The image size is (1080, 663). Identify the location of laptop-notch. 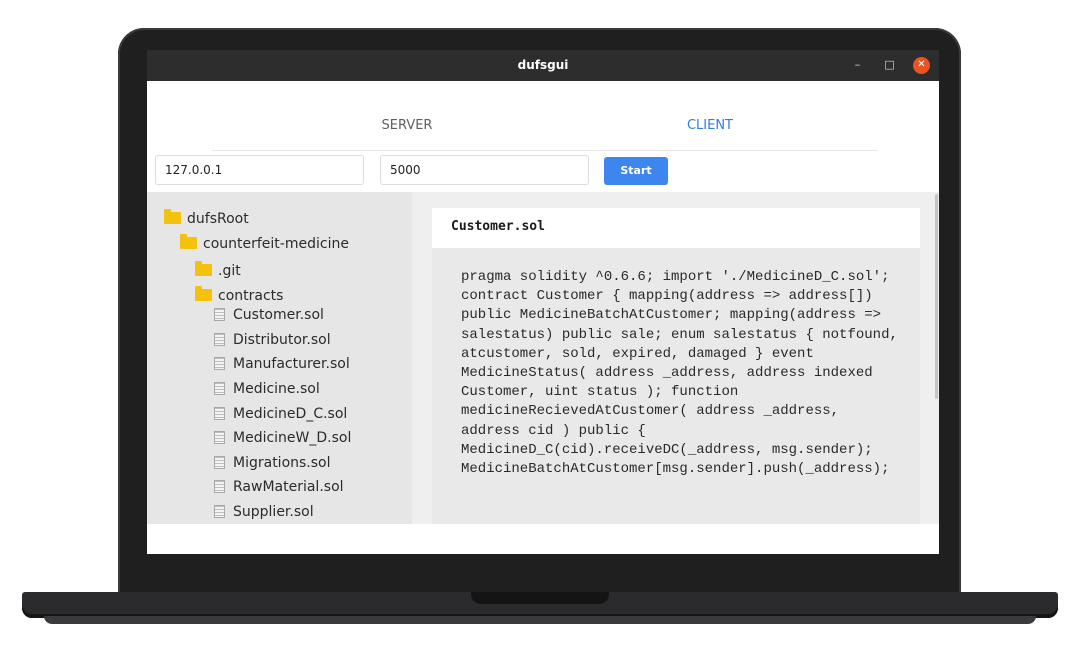
(540, 598).